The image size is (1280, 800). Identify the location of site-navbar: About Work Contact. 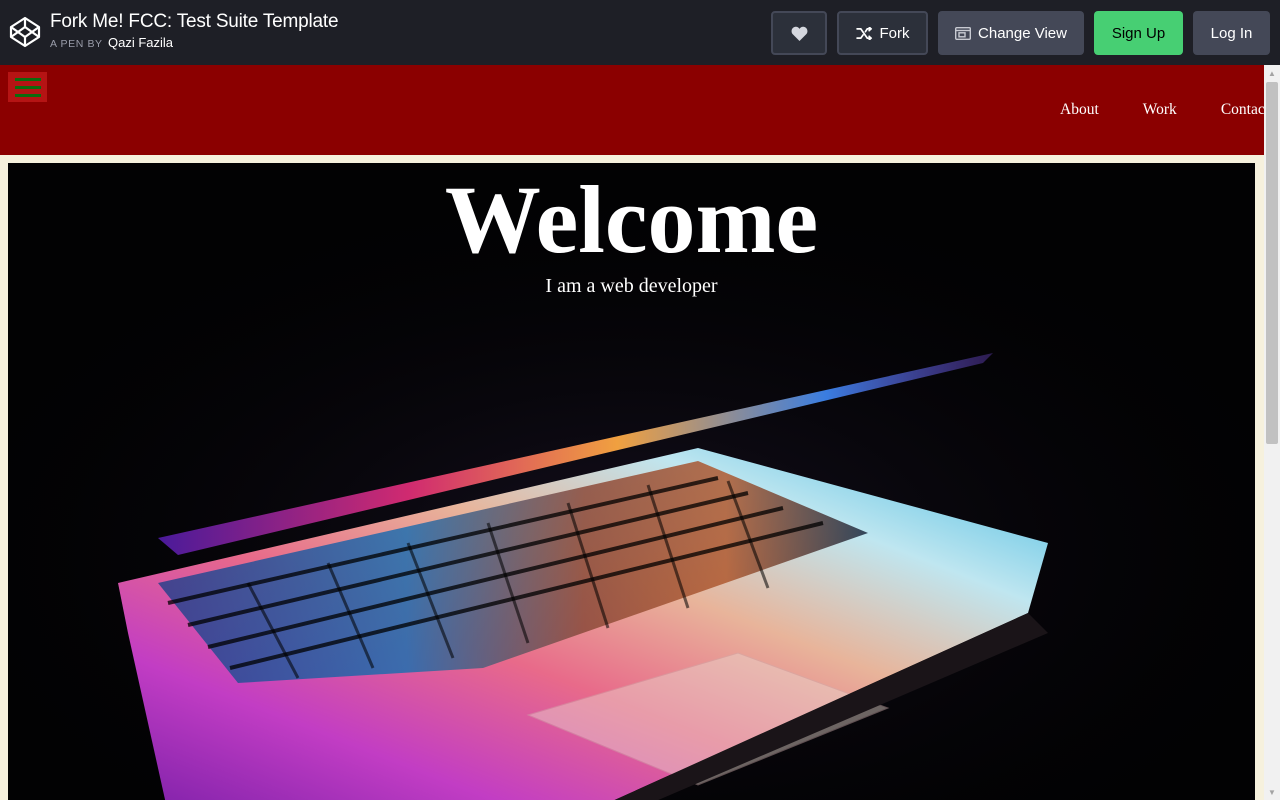
(632, 110).